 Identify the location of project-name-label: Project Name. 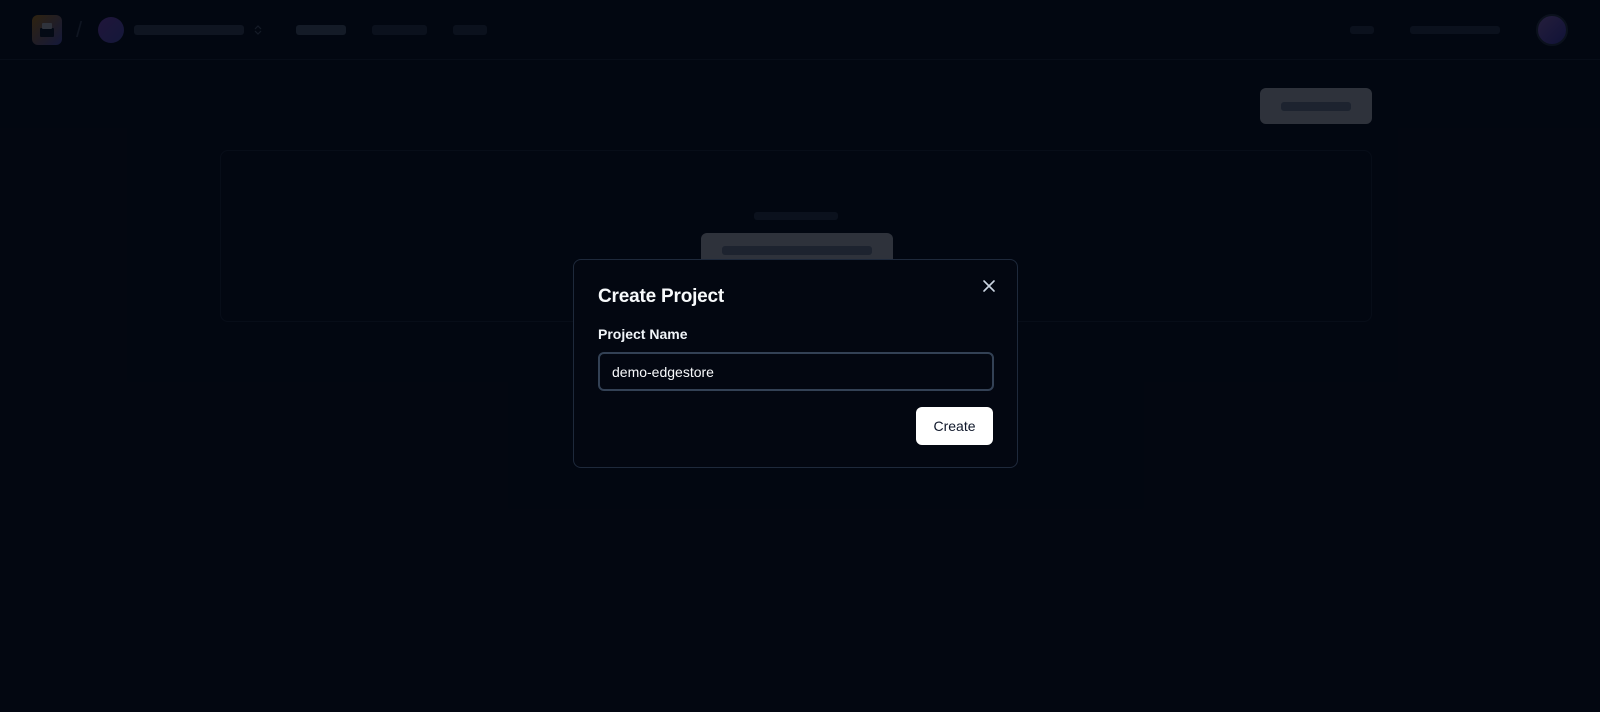
(643, 334).